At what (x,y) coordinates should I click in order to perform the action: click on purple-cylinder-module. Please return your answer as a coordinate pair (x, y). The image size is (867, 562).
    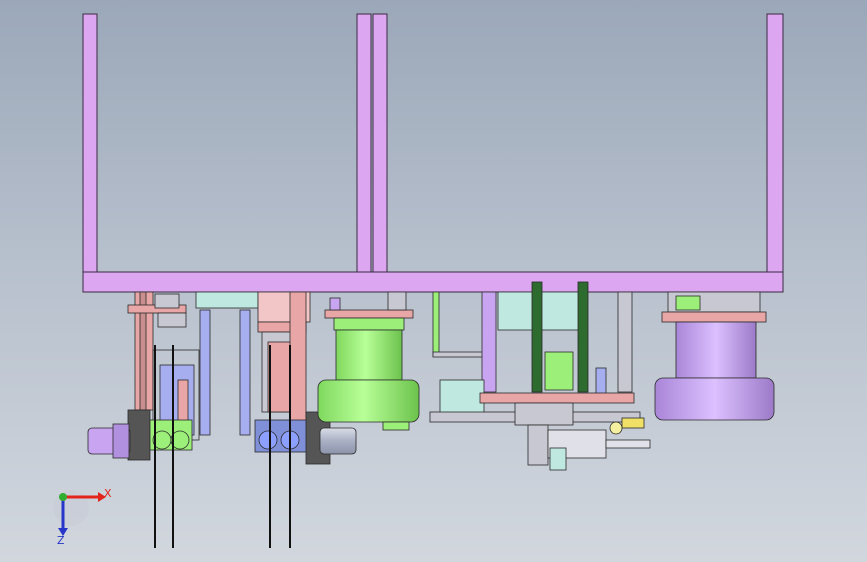
    Looking at the image, I should click on (714, 356).